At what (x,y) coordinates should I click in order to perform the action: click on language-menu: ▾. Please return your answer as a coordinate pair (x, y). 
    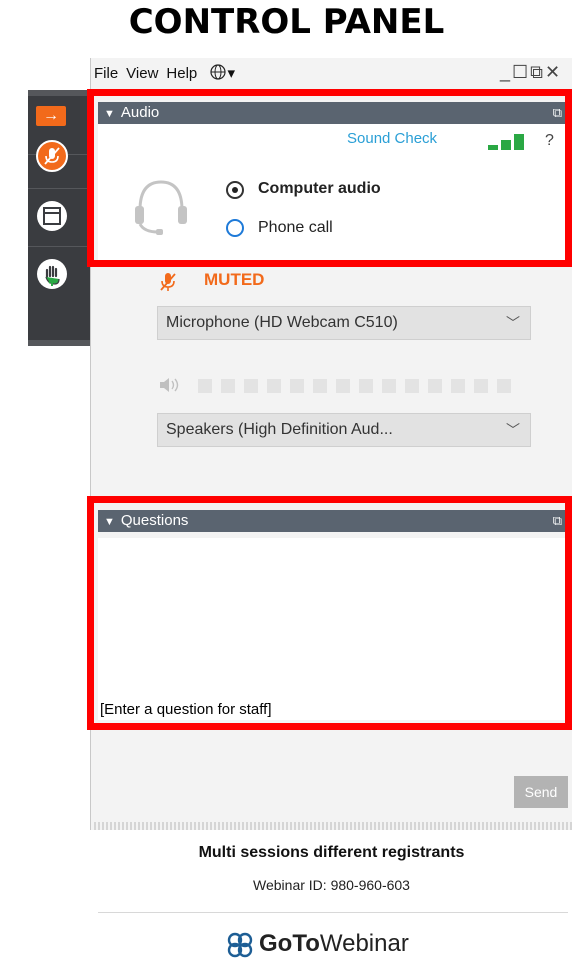
    Looking at the image, I should click on (226, 73).